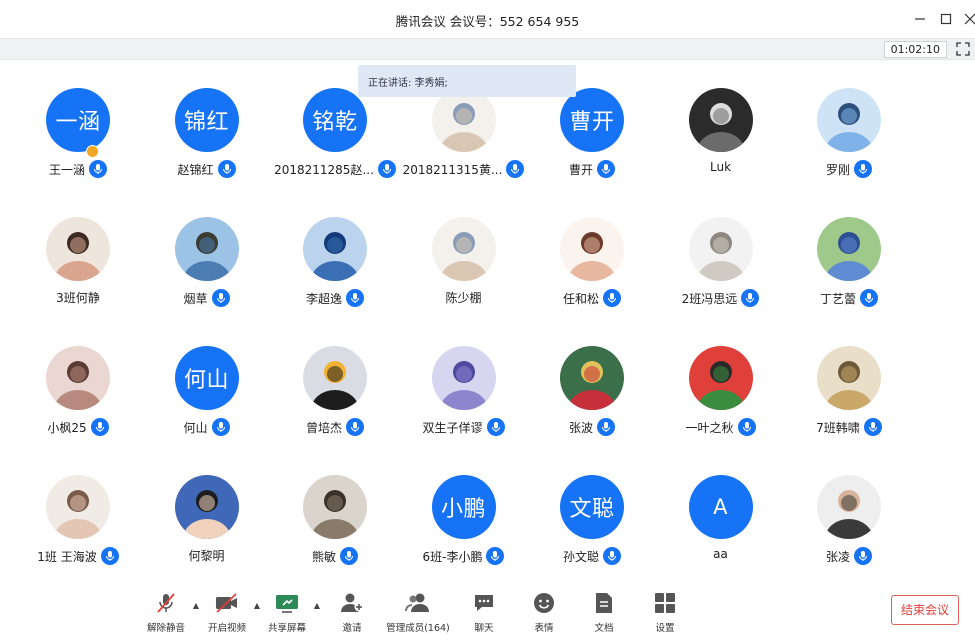 This screenshot has height=642, width=975. What do you see at coordinates (580, 556) in the screenshot?
I see `participant-name: 孙文聪` at bounding box center [580, 556].